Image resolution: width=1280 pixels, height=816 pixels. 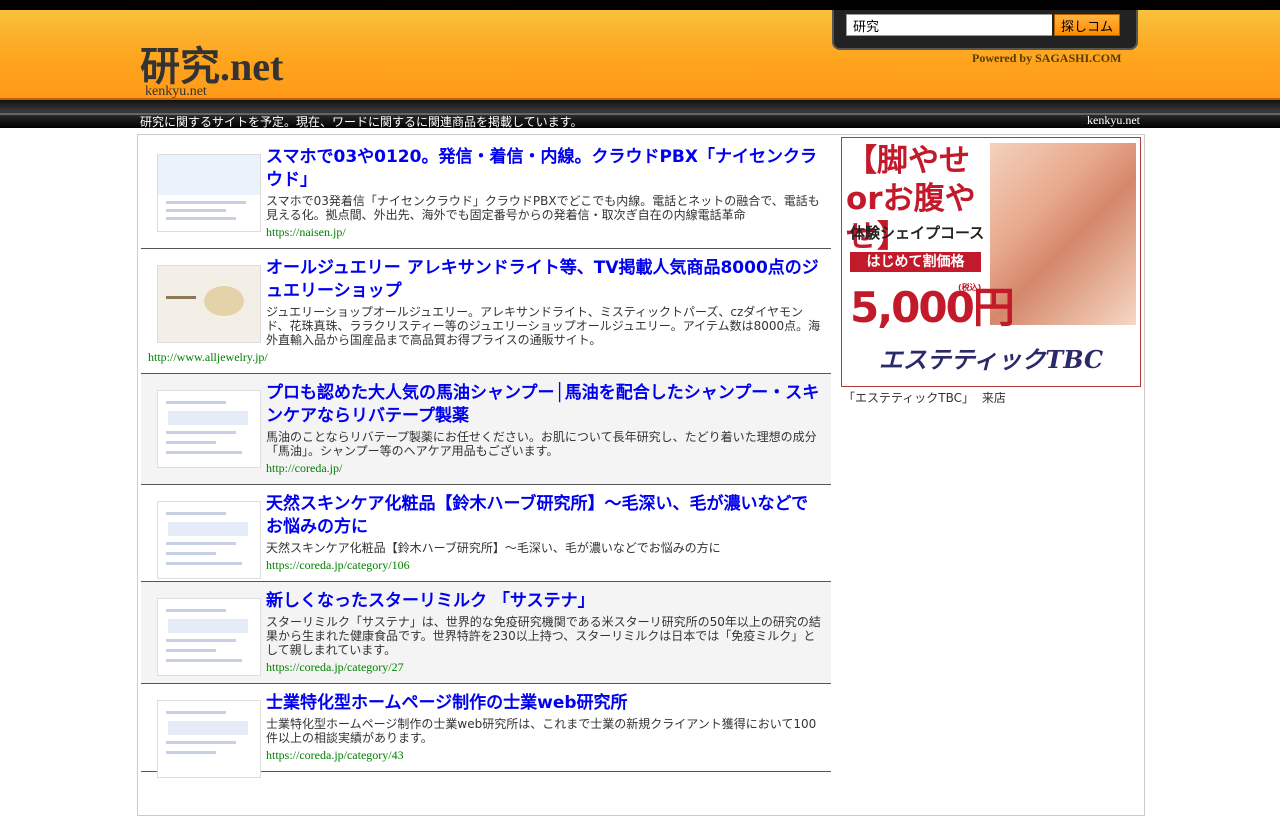 I want to click on ad-brand-logo: エステティックTBC, so click(x=991, y=359).